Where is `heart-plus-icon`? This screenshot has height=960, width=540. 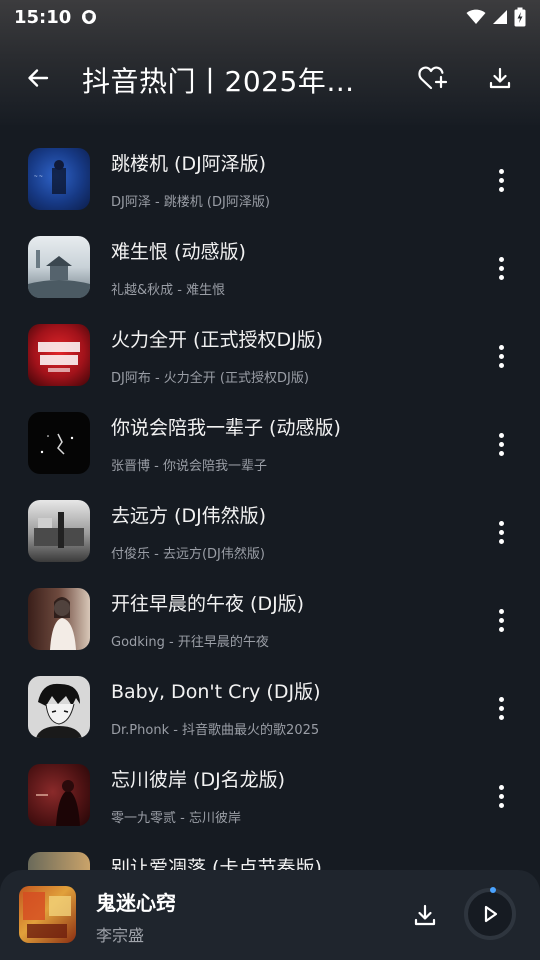 heart-plus-icon is located at coordinates (433, 78).